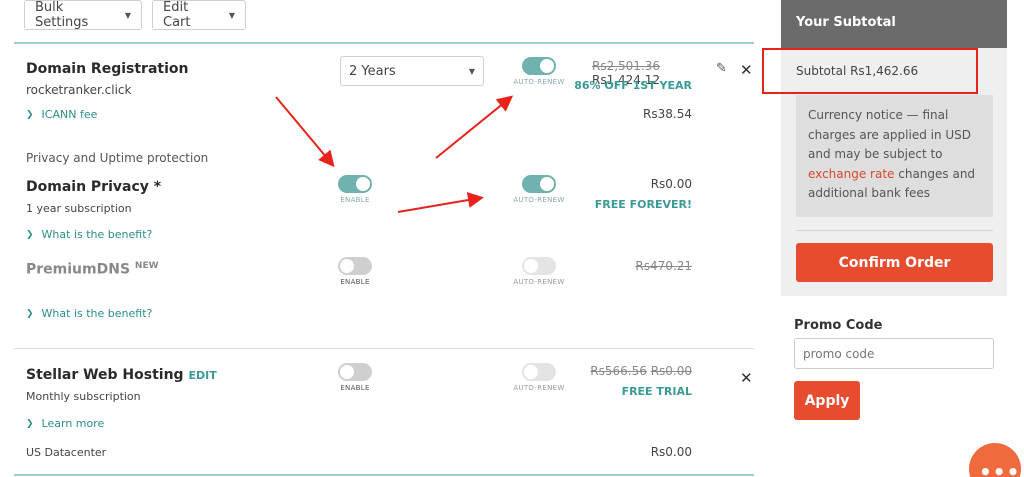 This screenshot has width=1024, height=477. Describe the element at coordinates (394, 154) in the screenshot. I see `annotation-arrows` at that location.